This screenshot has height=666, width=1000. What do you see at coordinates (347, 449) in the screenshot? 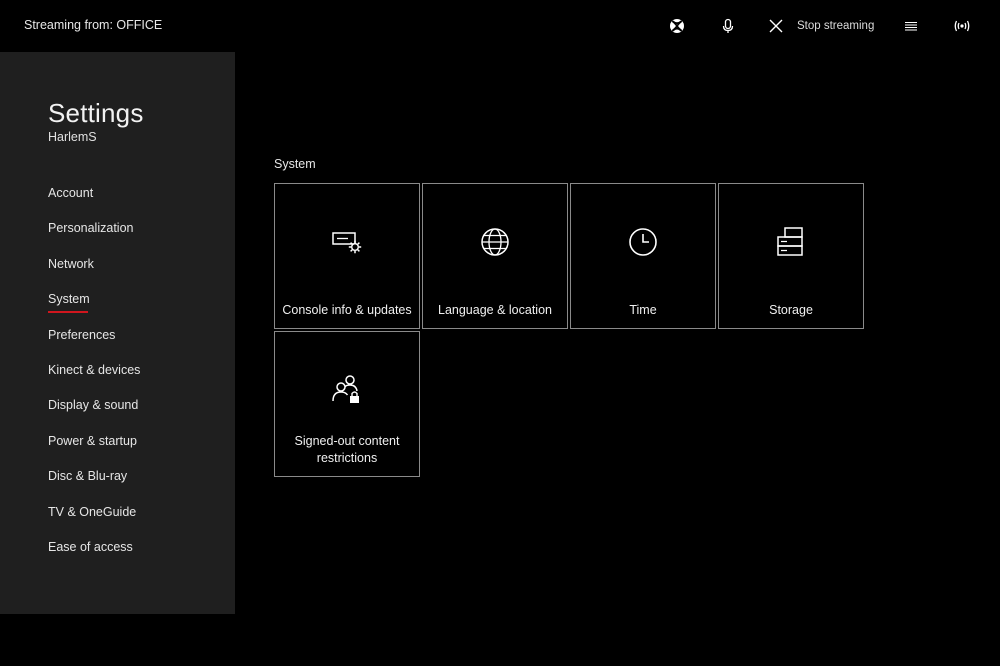
I see `tile-label: Signed-out content restrictions` at bounding box center [347, 449].